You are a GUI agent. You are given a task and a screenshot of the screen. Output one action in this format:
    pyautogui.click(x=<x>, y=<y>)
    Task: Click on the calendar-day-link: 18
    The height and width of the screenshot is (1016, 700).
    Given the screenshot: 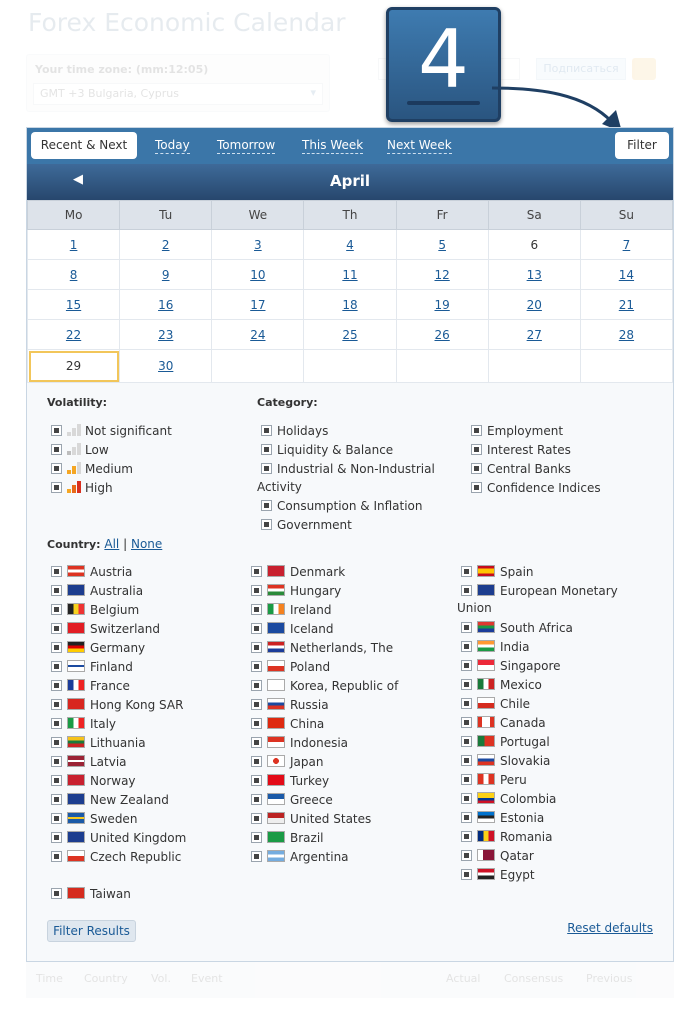 What is the action you would take?
    pyautogui.click(x=349, y=305)
    